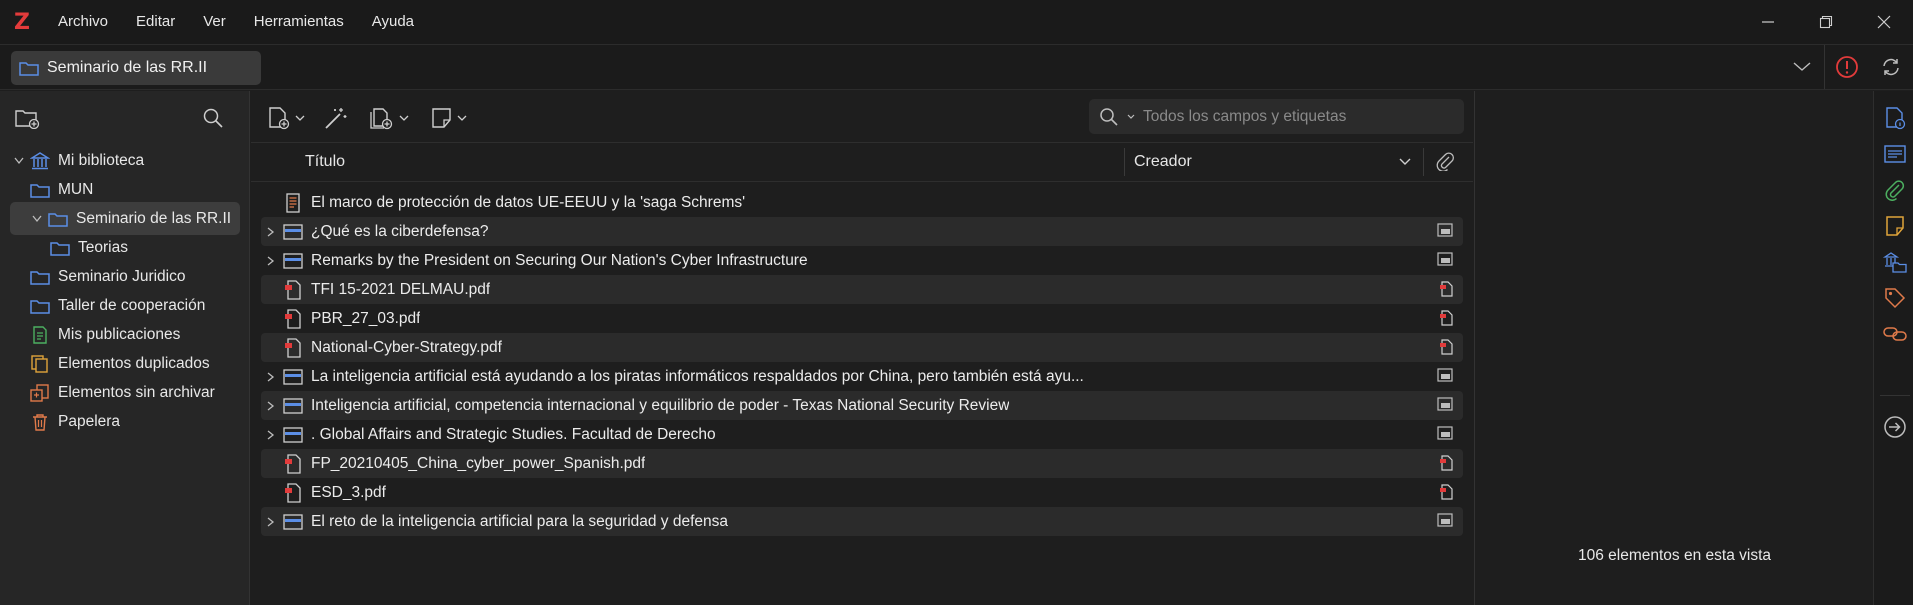 The image size is (1913, 605). I want to click on menu-bar: Archivo Editar Ver Herramientas Ayuda, so click(236, 22).